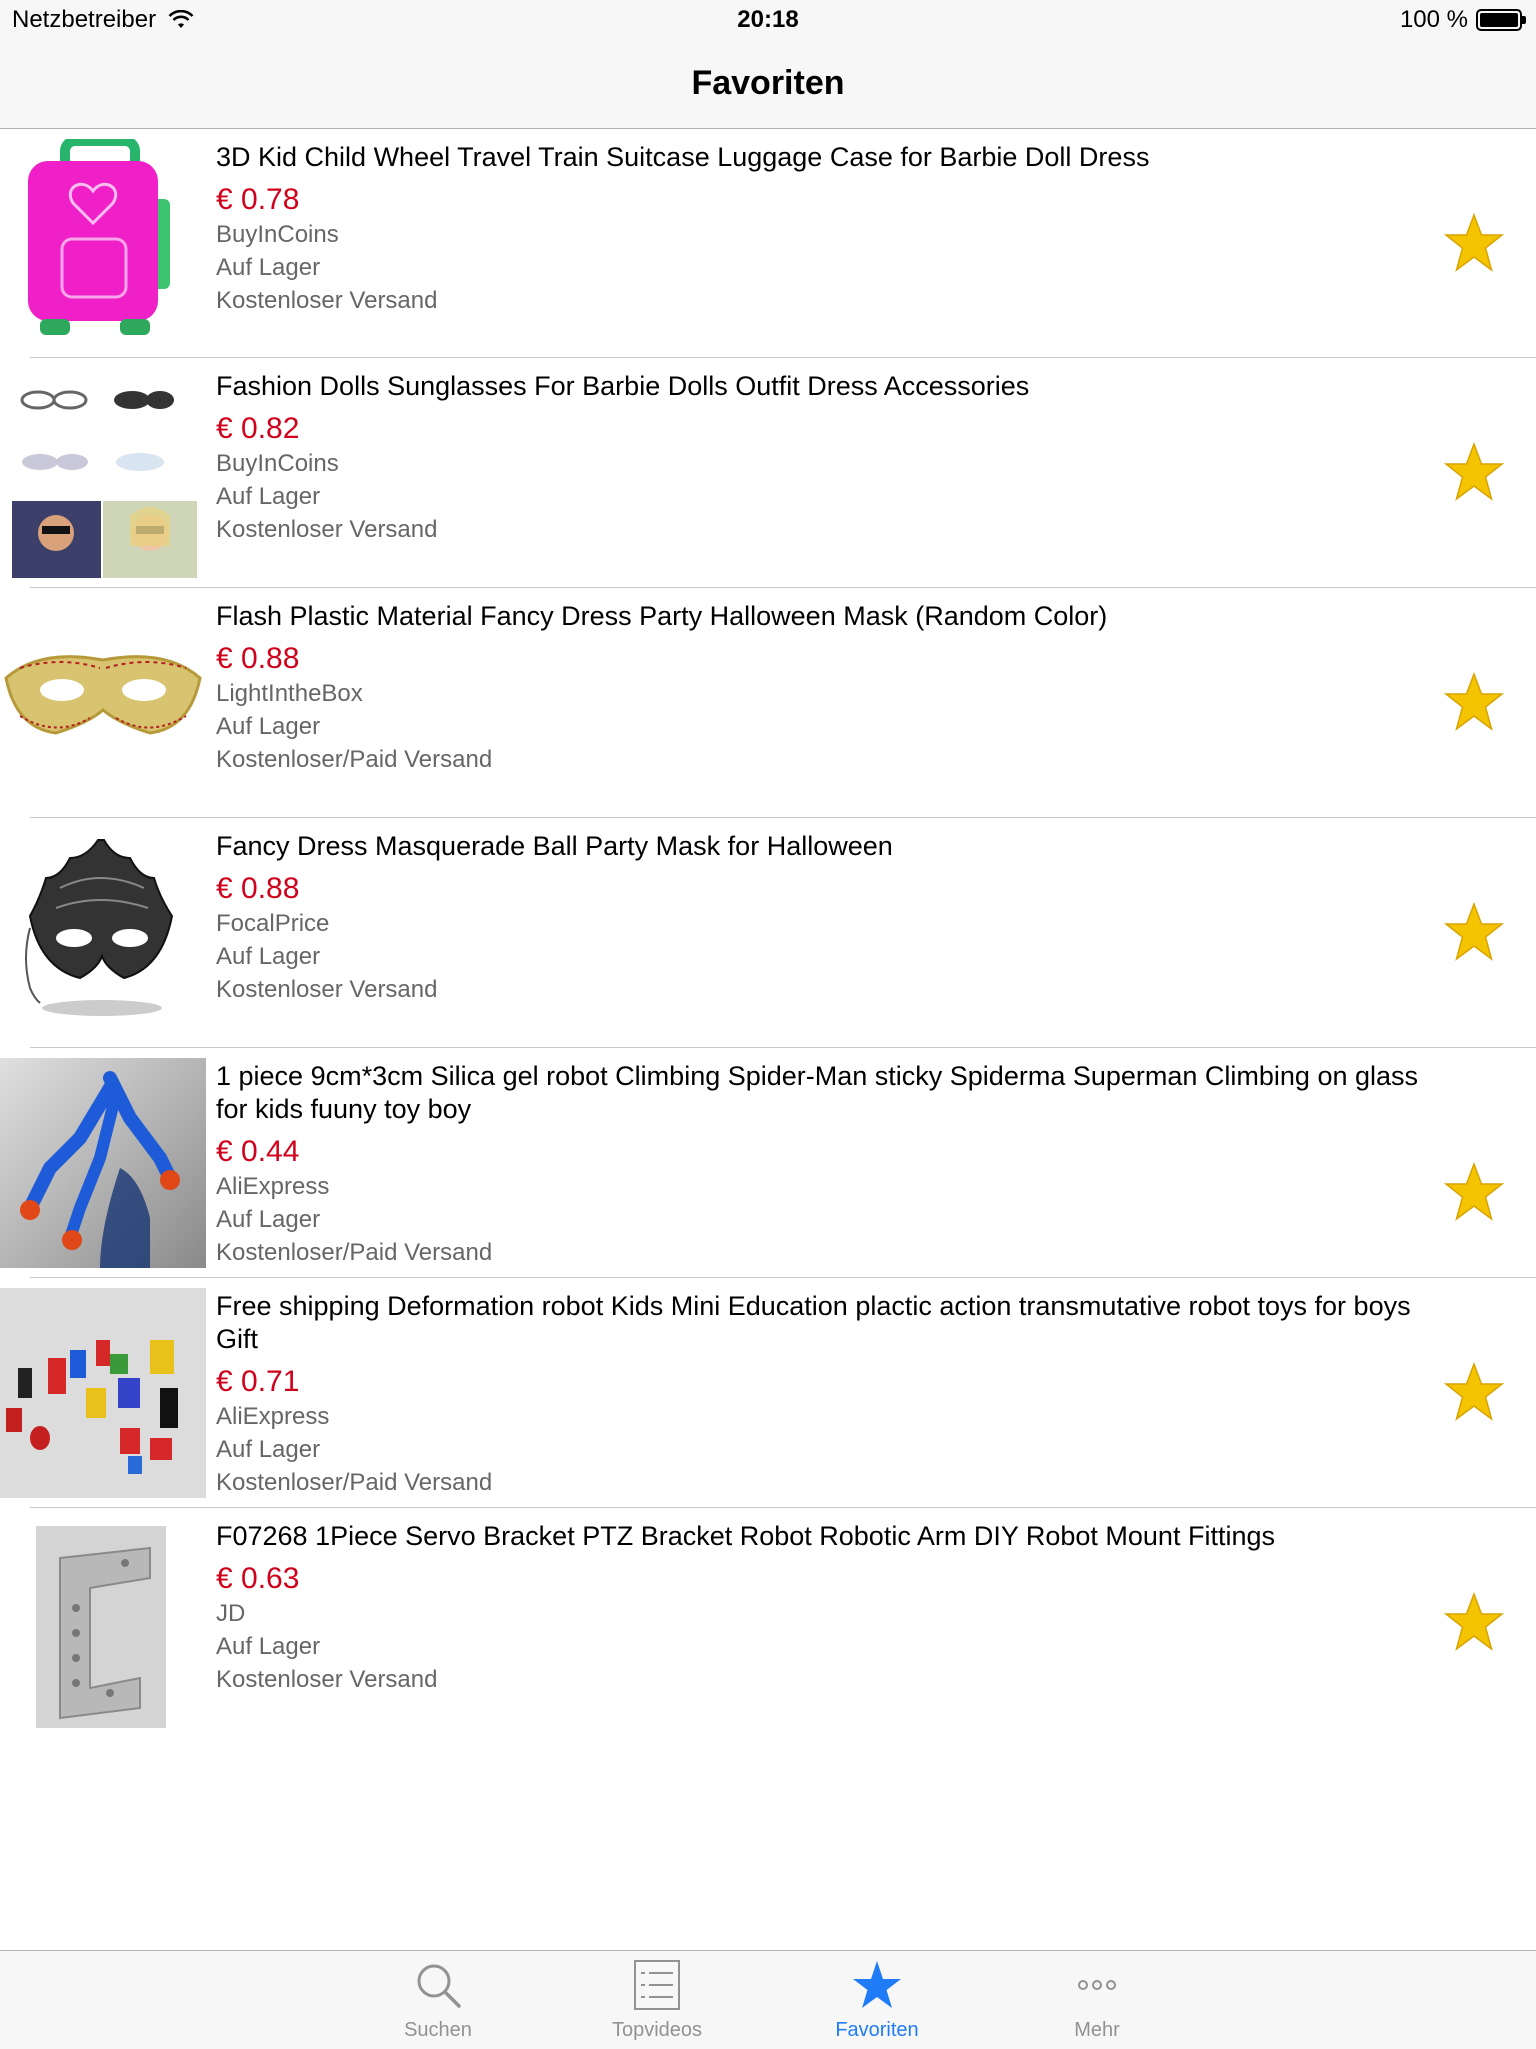  Describe the element at coordinates (103, 703) in the screenshot. I see `product-image-gold-mask` at that location.